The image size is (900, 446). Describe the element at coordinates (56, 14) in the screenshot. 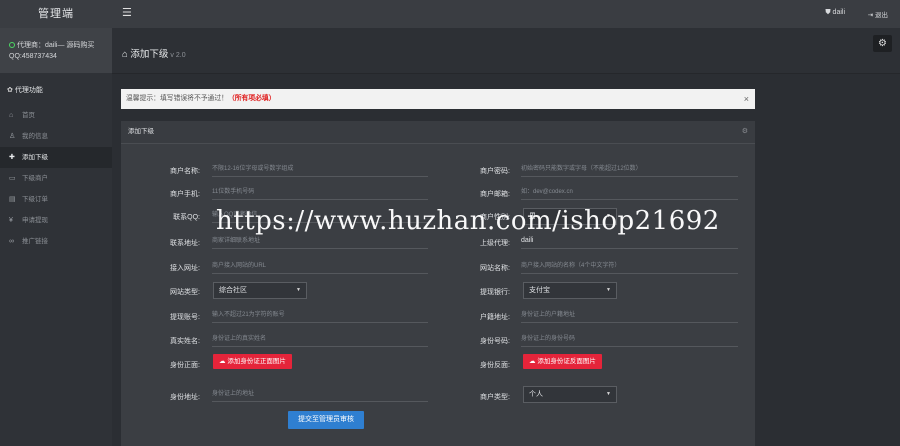

I see `brand-title: 管理端` at that location.